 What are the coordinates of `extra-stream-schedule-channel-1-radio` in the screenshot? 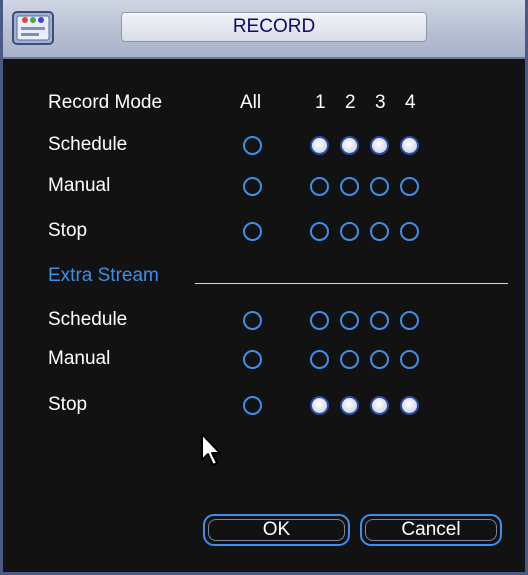 It's located at (319, 320).